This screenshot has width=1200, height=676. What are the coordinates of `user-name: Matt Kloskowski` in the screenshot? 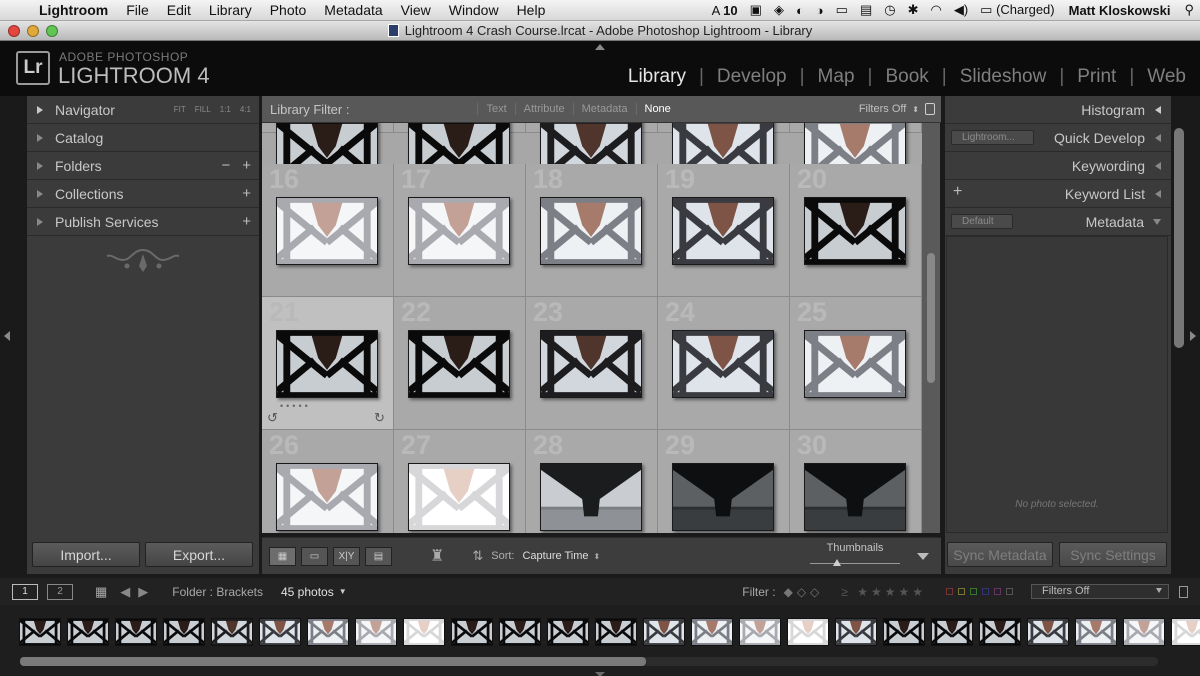 It's located at (1120, 10).